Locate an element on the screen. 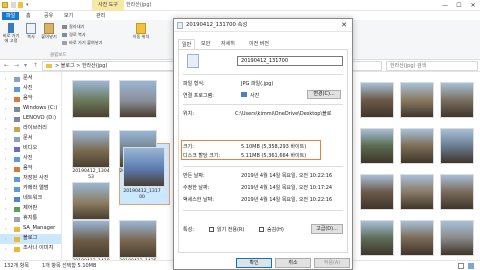 Image resolution: width=480 pixels, height=270 pixels. tab-share: 공유 is located at coordinates (48, 16).